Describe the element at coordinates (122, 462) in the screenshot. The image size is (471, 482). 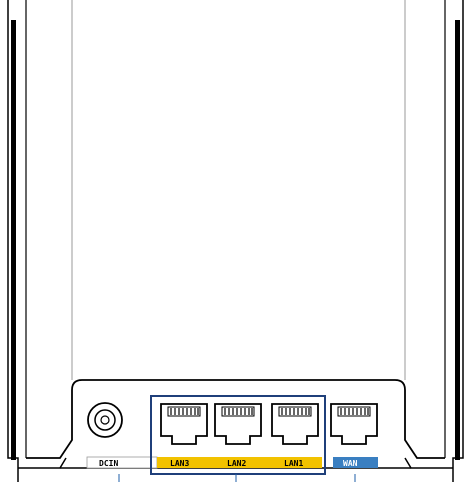
I see `dcin-label-strip: DCIN` at that location.